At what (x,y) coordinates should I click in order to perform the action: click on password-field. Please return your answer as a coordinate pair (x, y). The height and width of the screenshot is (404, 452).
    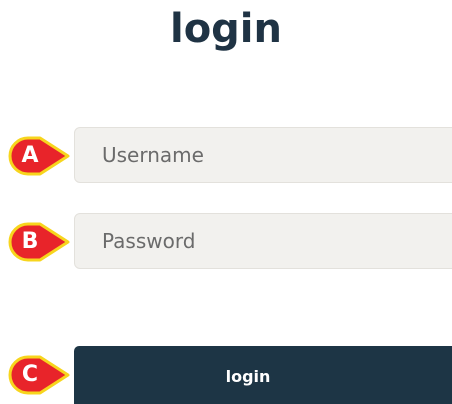
    Looking at the image, I should click on (263, 241).